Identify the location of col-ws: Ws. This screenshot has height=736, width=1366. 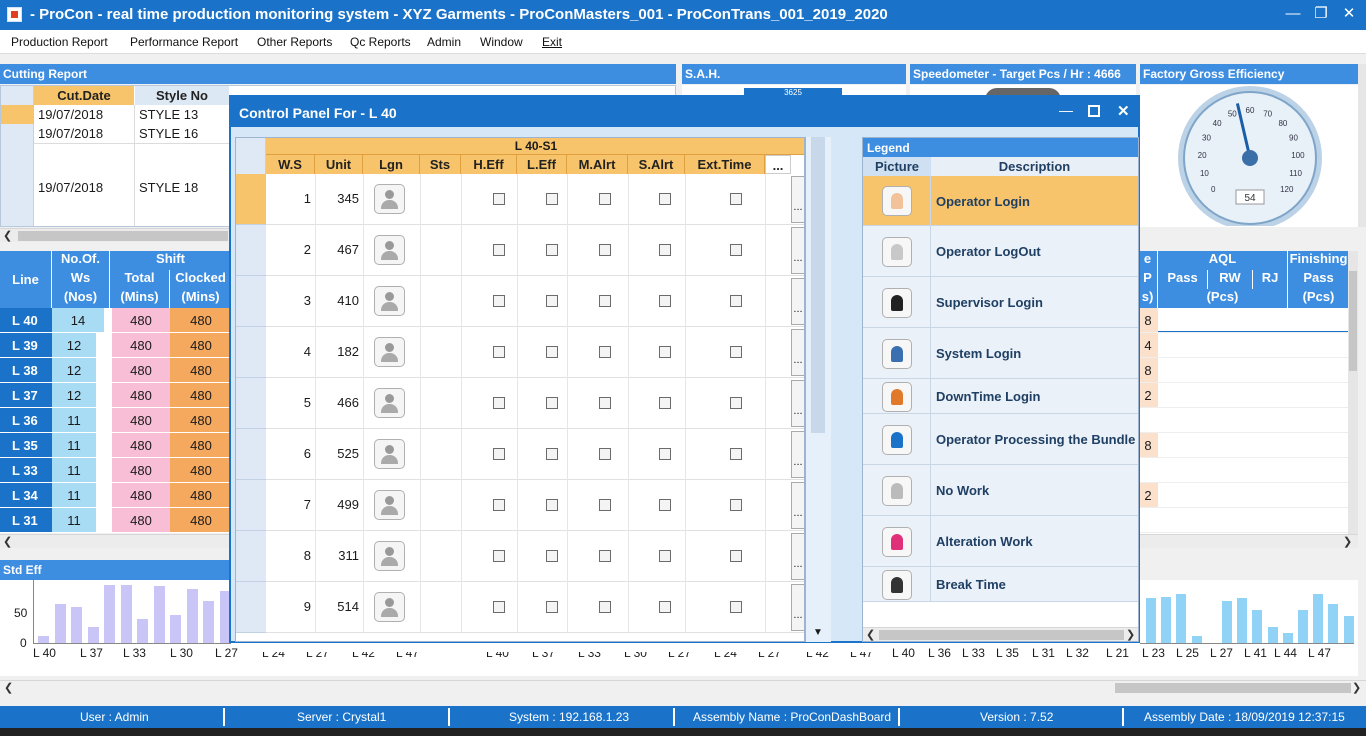
(81, 279).